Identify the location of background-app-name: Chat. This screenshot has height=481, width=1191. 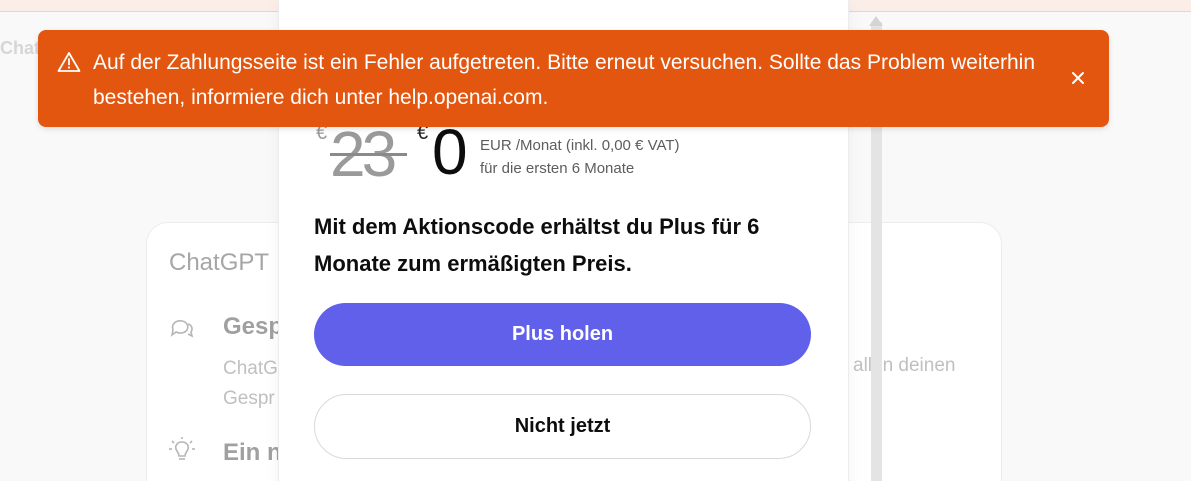
(20, 48).